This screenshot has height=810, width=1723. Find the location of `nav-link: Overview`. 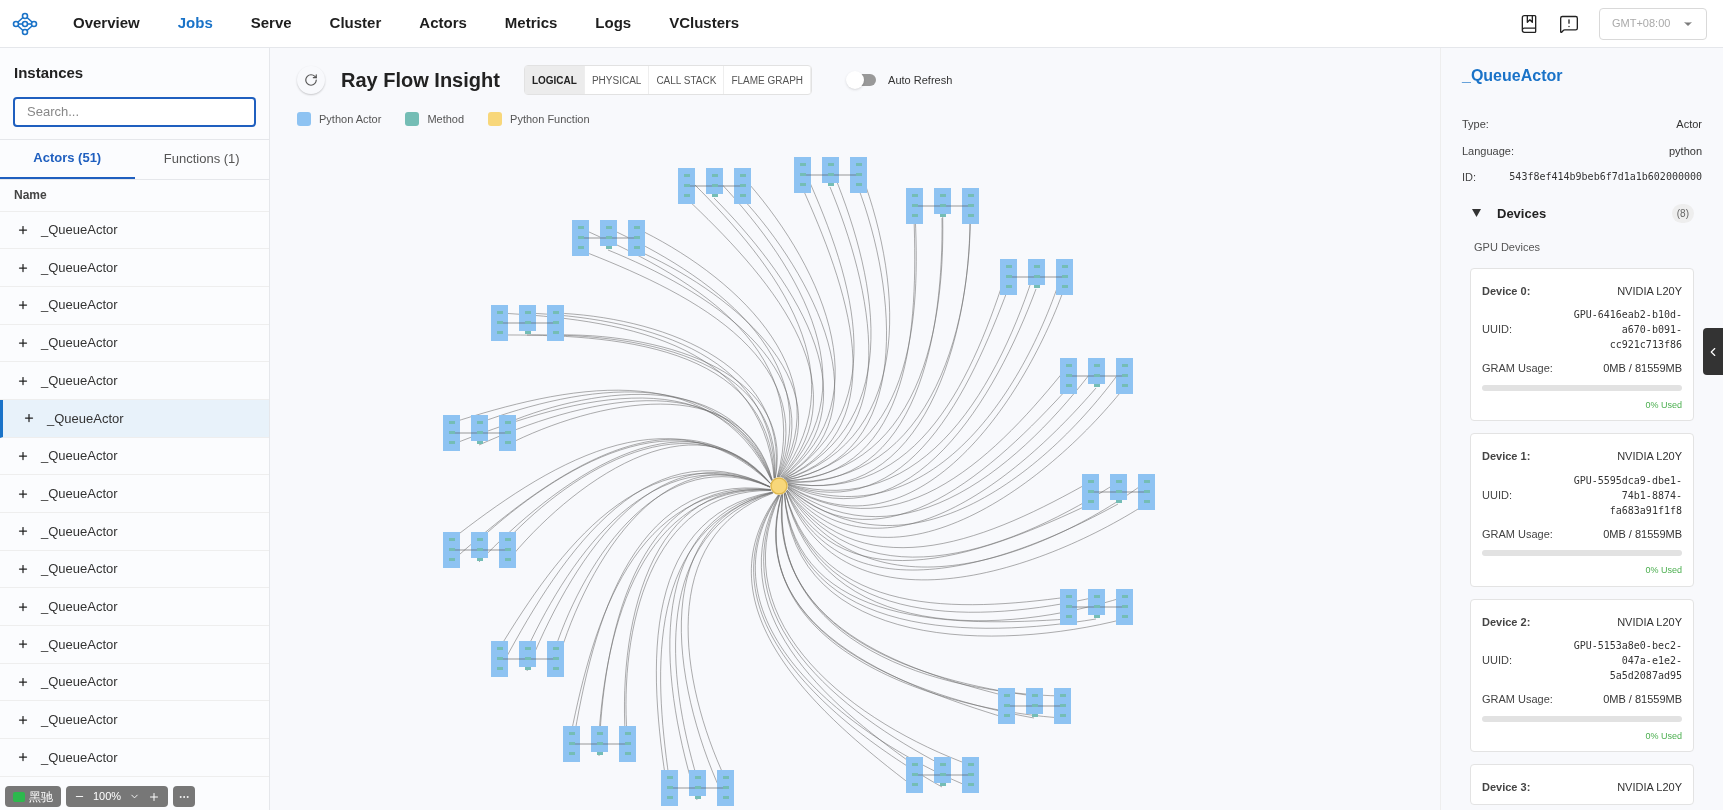

nav-link: Overview is located at coordinates (106, 23).